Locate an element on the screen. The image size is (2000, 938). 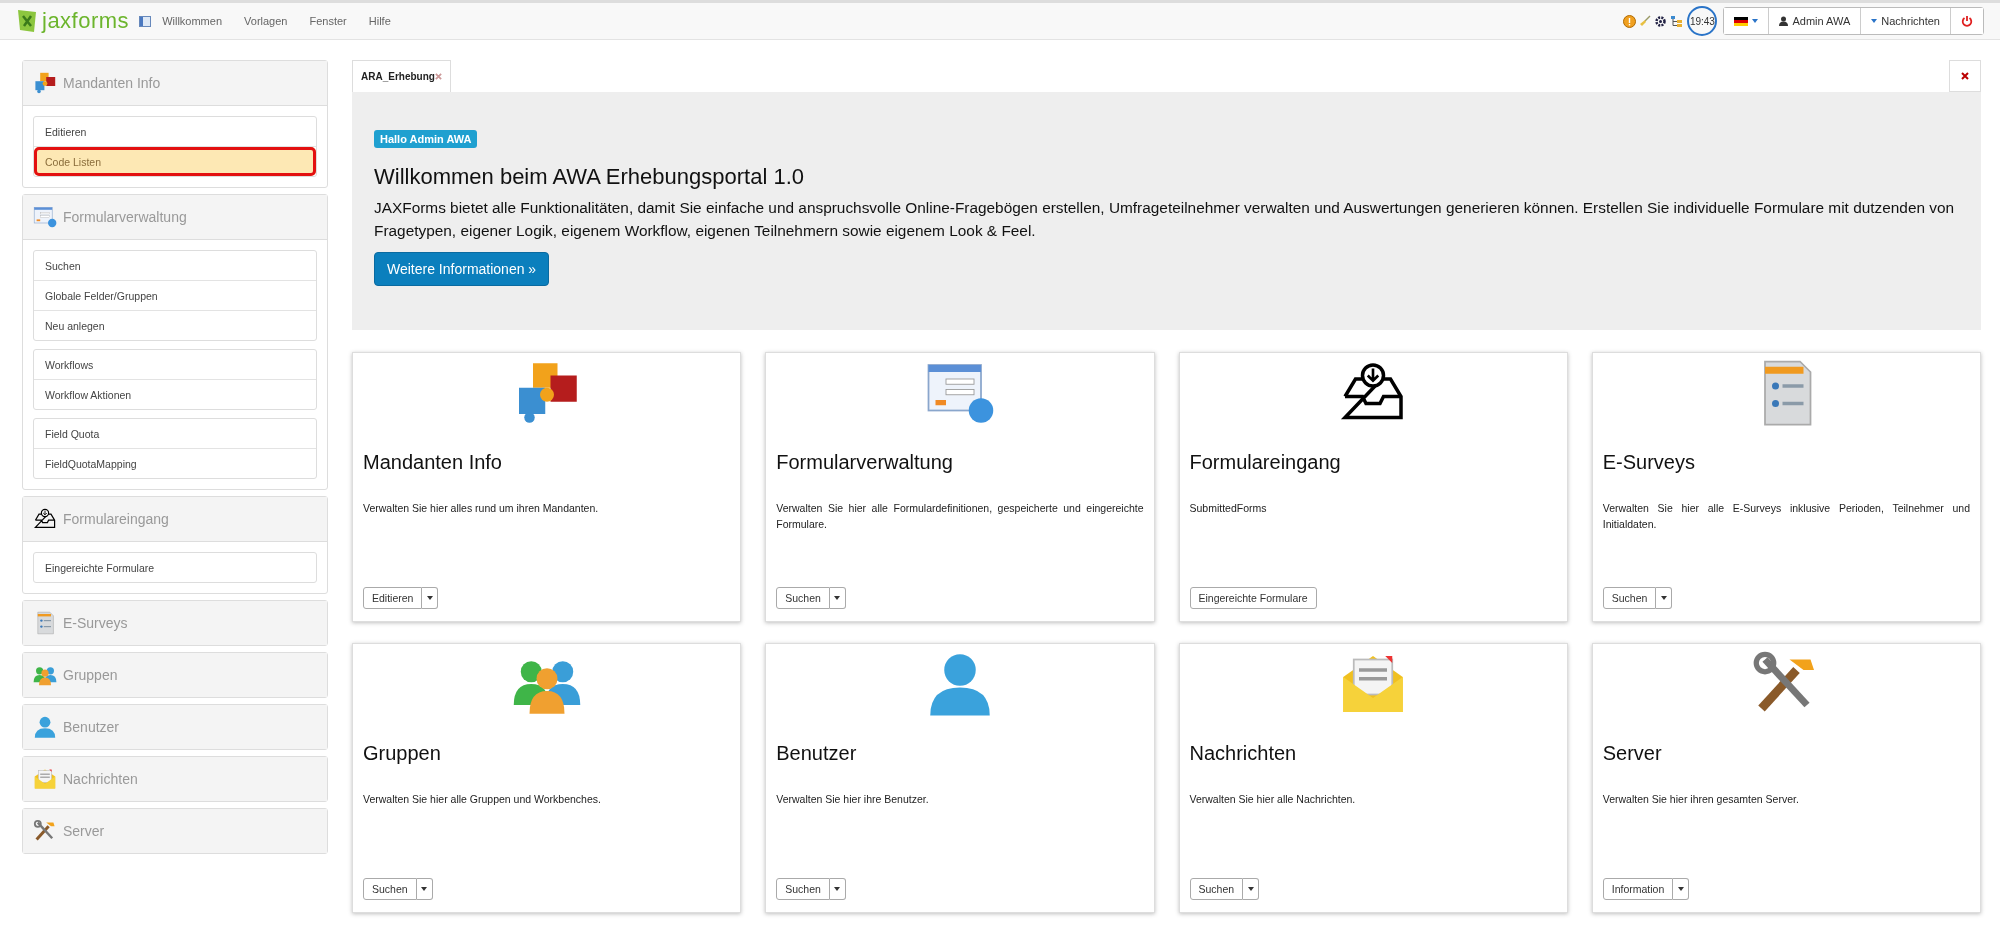
form-window-icon is located at coordinates (45, 217).